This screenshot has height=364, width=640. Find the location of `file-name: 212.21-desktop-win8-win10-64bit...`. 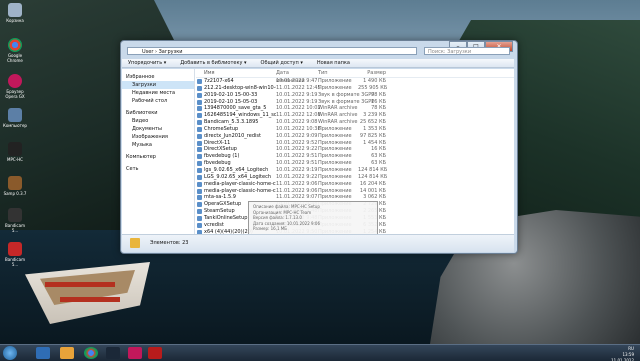

file-name: 212.21-desktop-win8-win10-64bit... is located at coordinates (236, 88).